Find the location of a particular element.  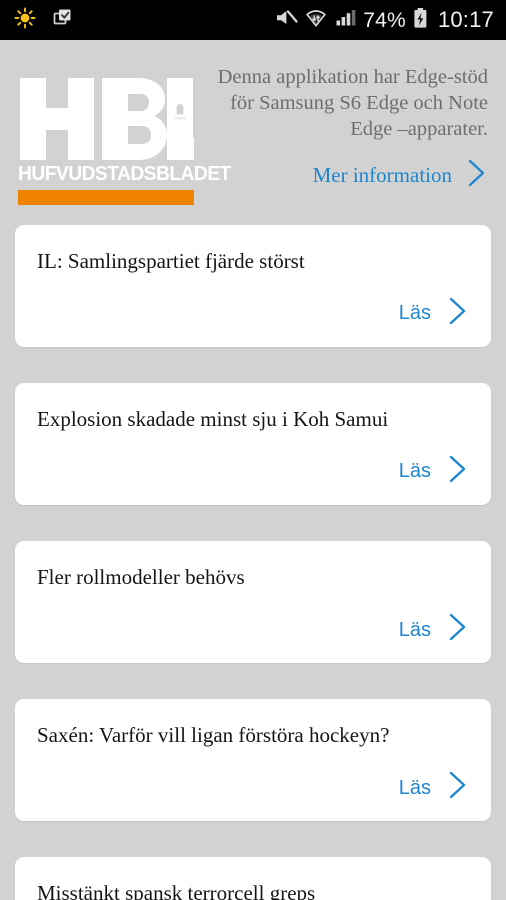

brightness-sun-icon is located at coordinates (25, 20).